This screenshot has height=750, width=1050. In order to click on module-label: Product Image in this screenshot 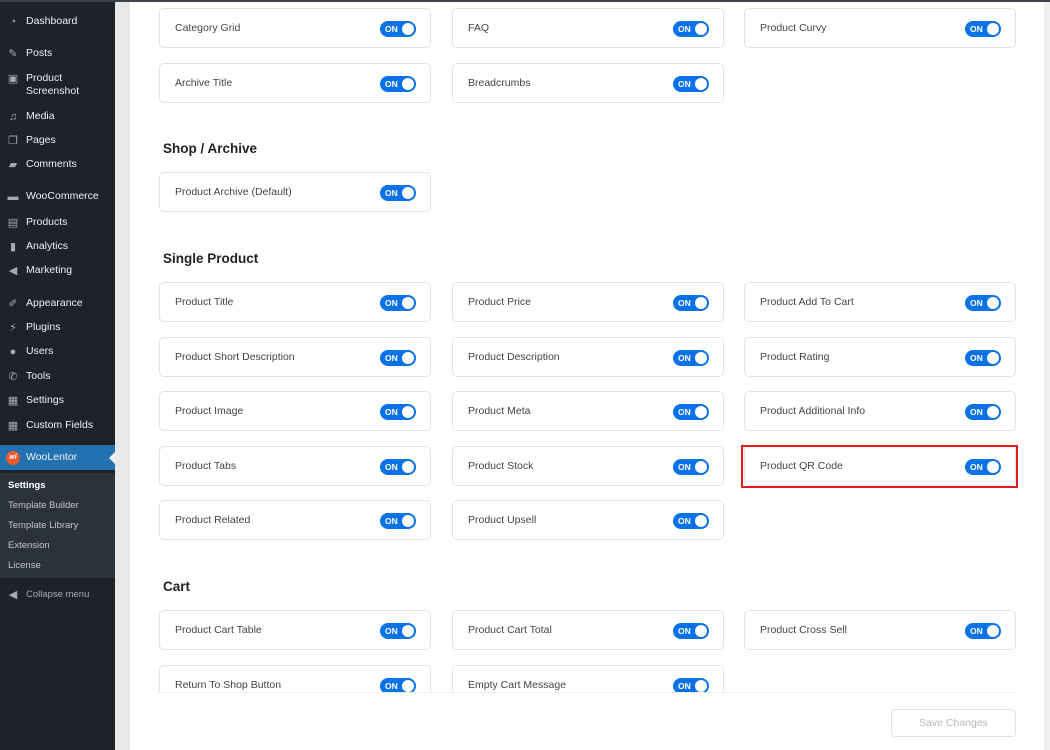, I will do `click(209, 411)`.